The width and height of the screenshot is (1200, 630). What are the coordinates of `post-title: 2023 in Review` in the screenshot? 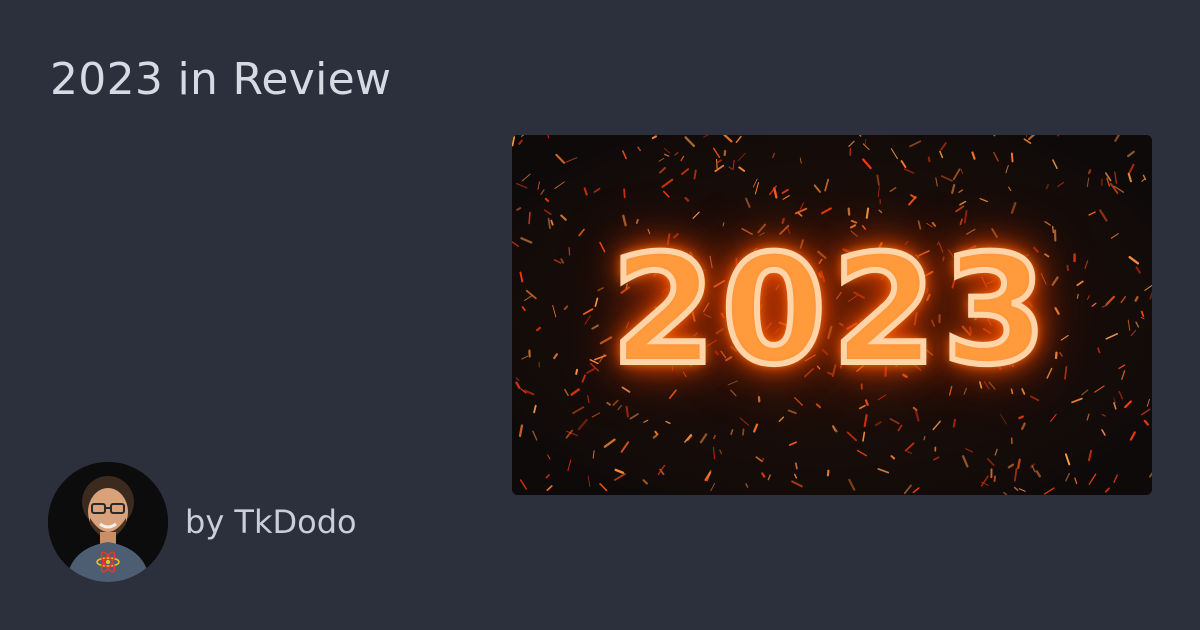 It's located at (221, 79).